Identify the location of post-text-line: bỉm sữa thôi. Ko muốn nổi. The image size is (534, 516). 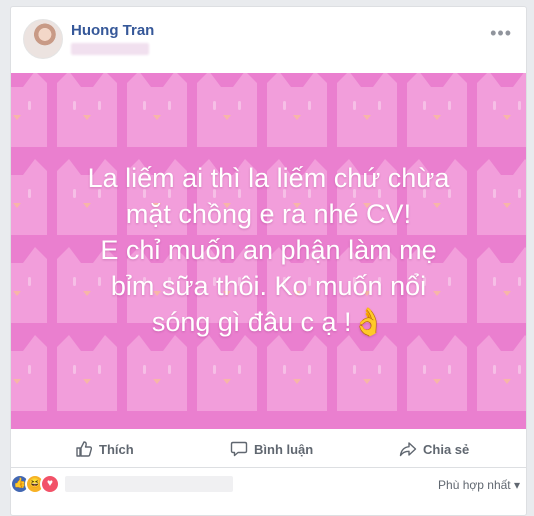
(268, 286).